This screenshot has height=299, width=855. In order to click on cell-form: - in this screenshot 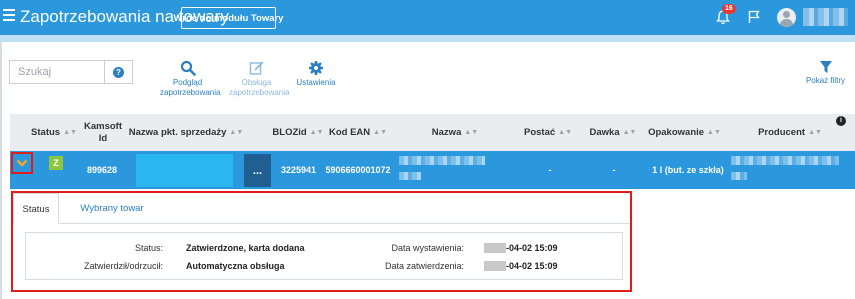, I will do `click(550, 170)`.